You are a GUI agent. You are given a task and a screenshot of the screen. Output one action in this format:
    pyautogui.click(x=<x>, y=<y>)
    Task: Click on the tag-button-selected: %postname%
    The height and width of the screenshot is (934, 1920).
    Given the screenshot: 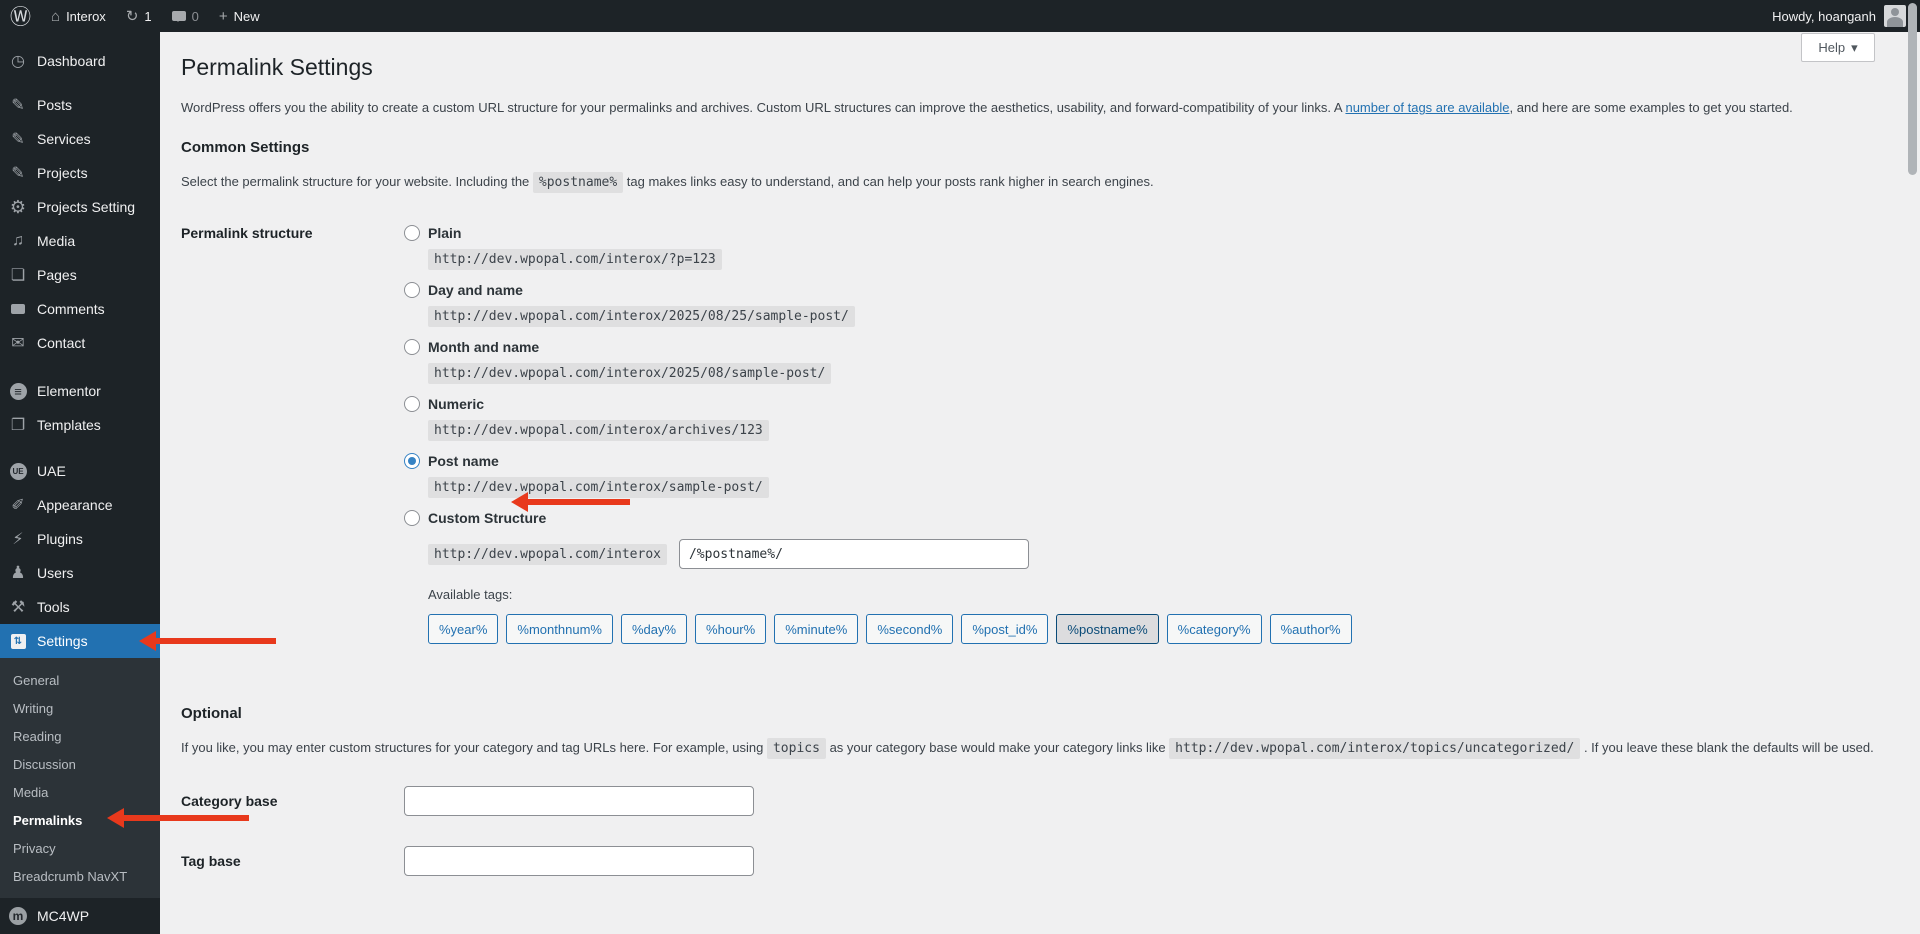 What is the action you would take?
    pyautogui.click(x=1107, y=629)
    